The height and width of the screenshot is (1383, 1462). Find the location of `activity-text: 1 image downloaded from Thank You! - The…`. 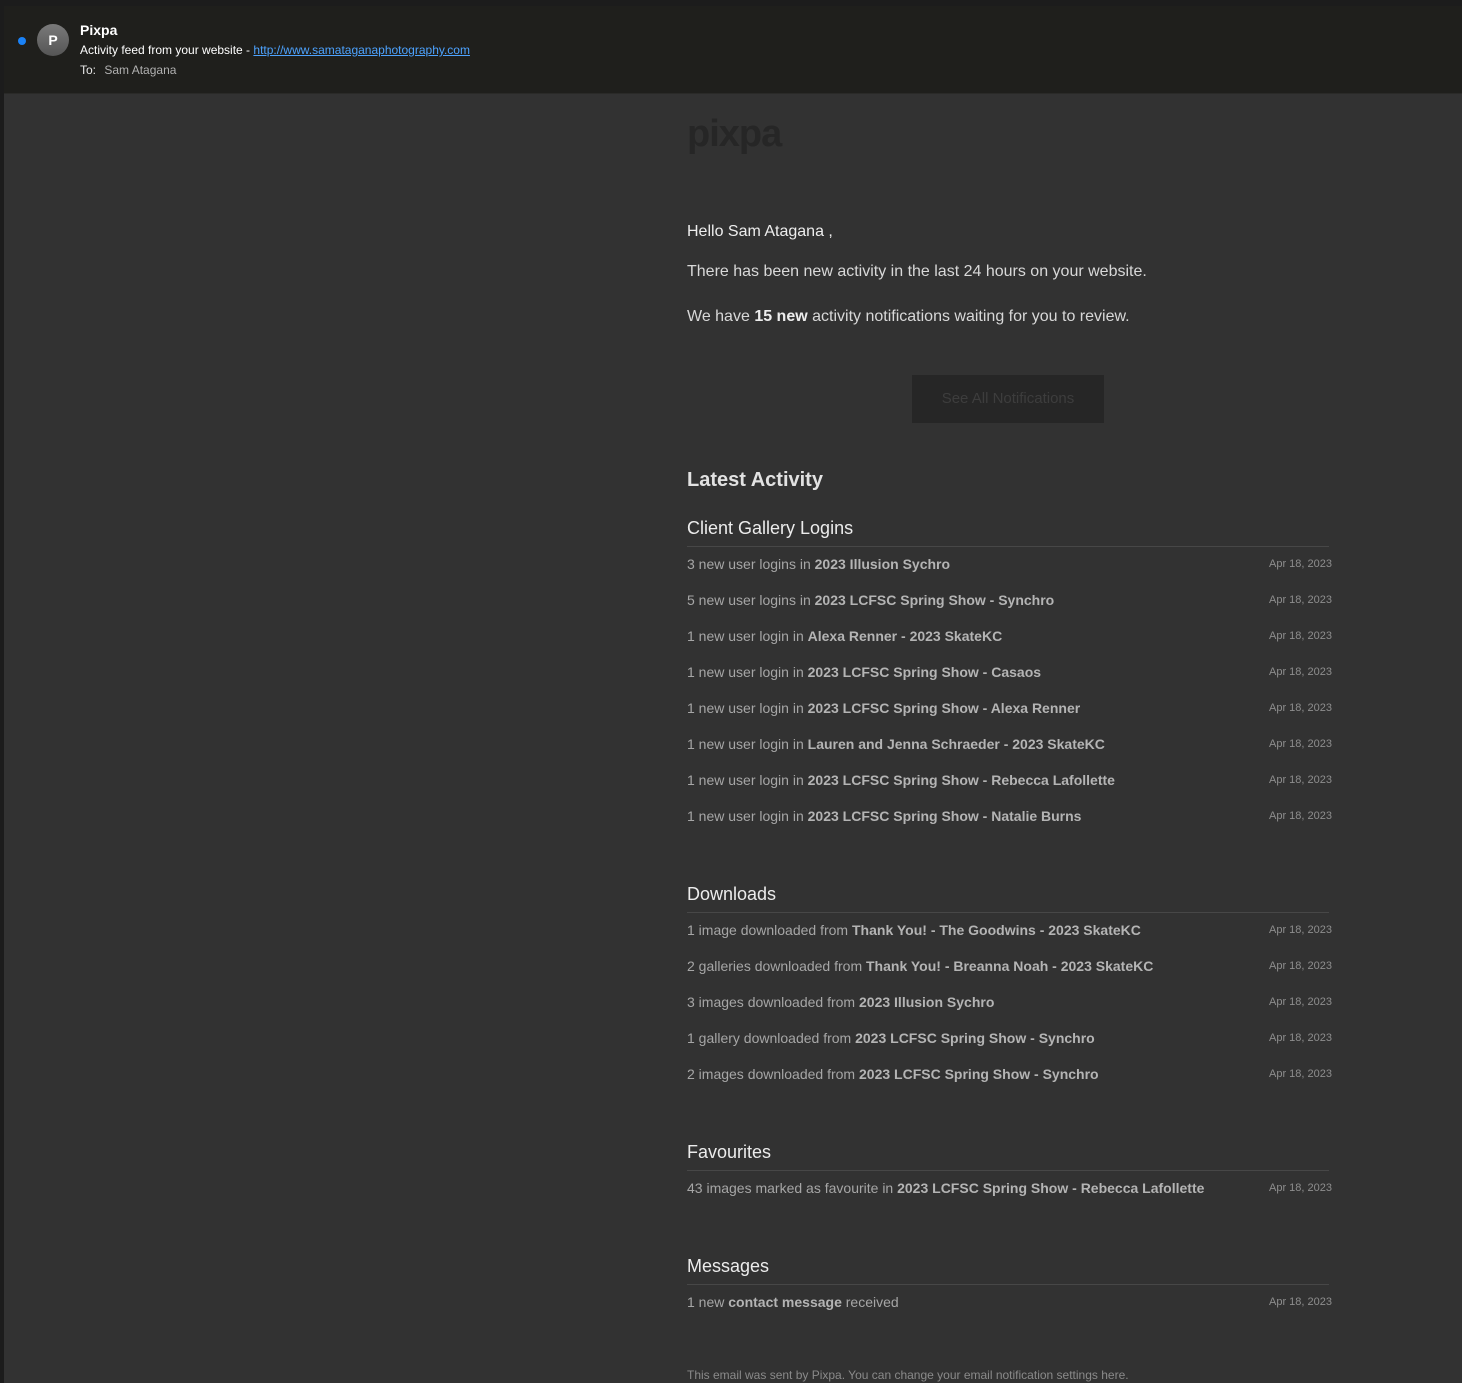

activity-text: 1 image downloaded from Thank You! - The… is located at coordinates (914, 930).